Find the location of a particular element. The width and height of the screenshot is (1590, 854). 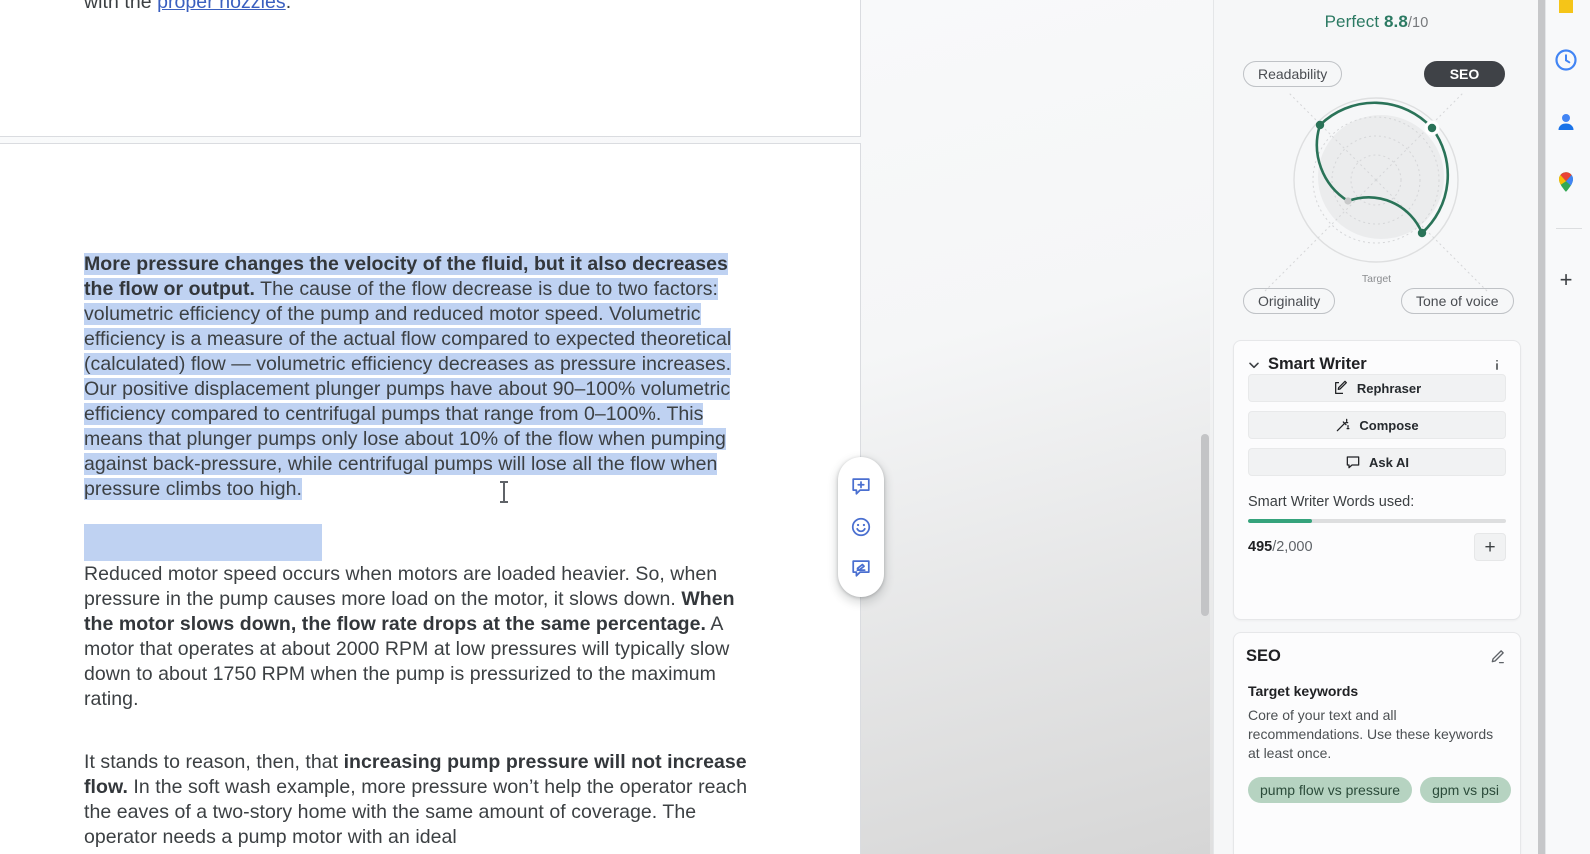

document-page-previous is located at coordinates (430, 68).